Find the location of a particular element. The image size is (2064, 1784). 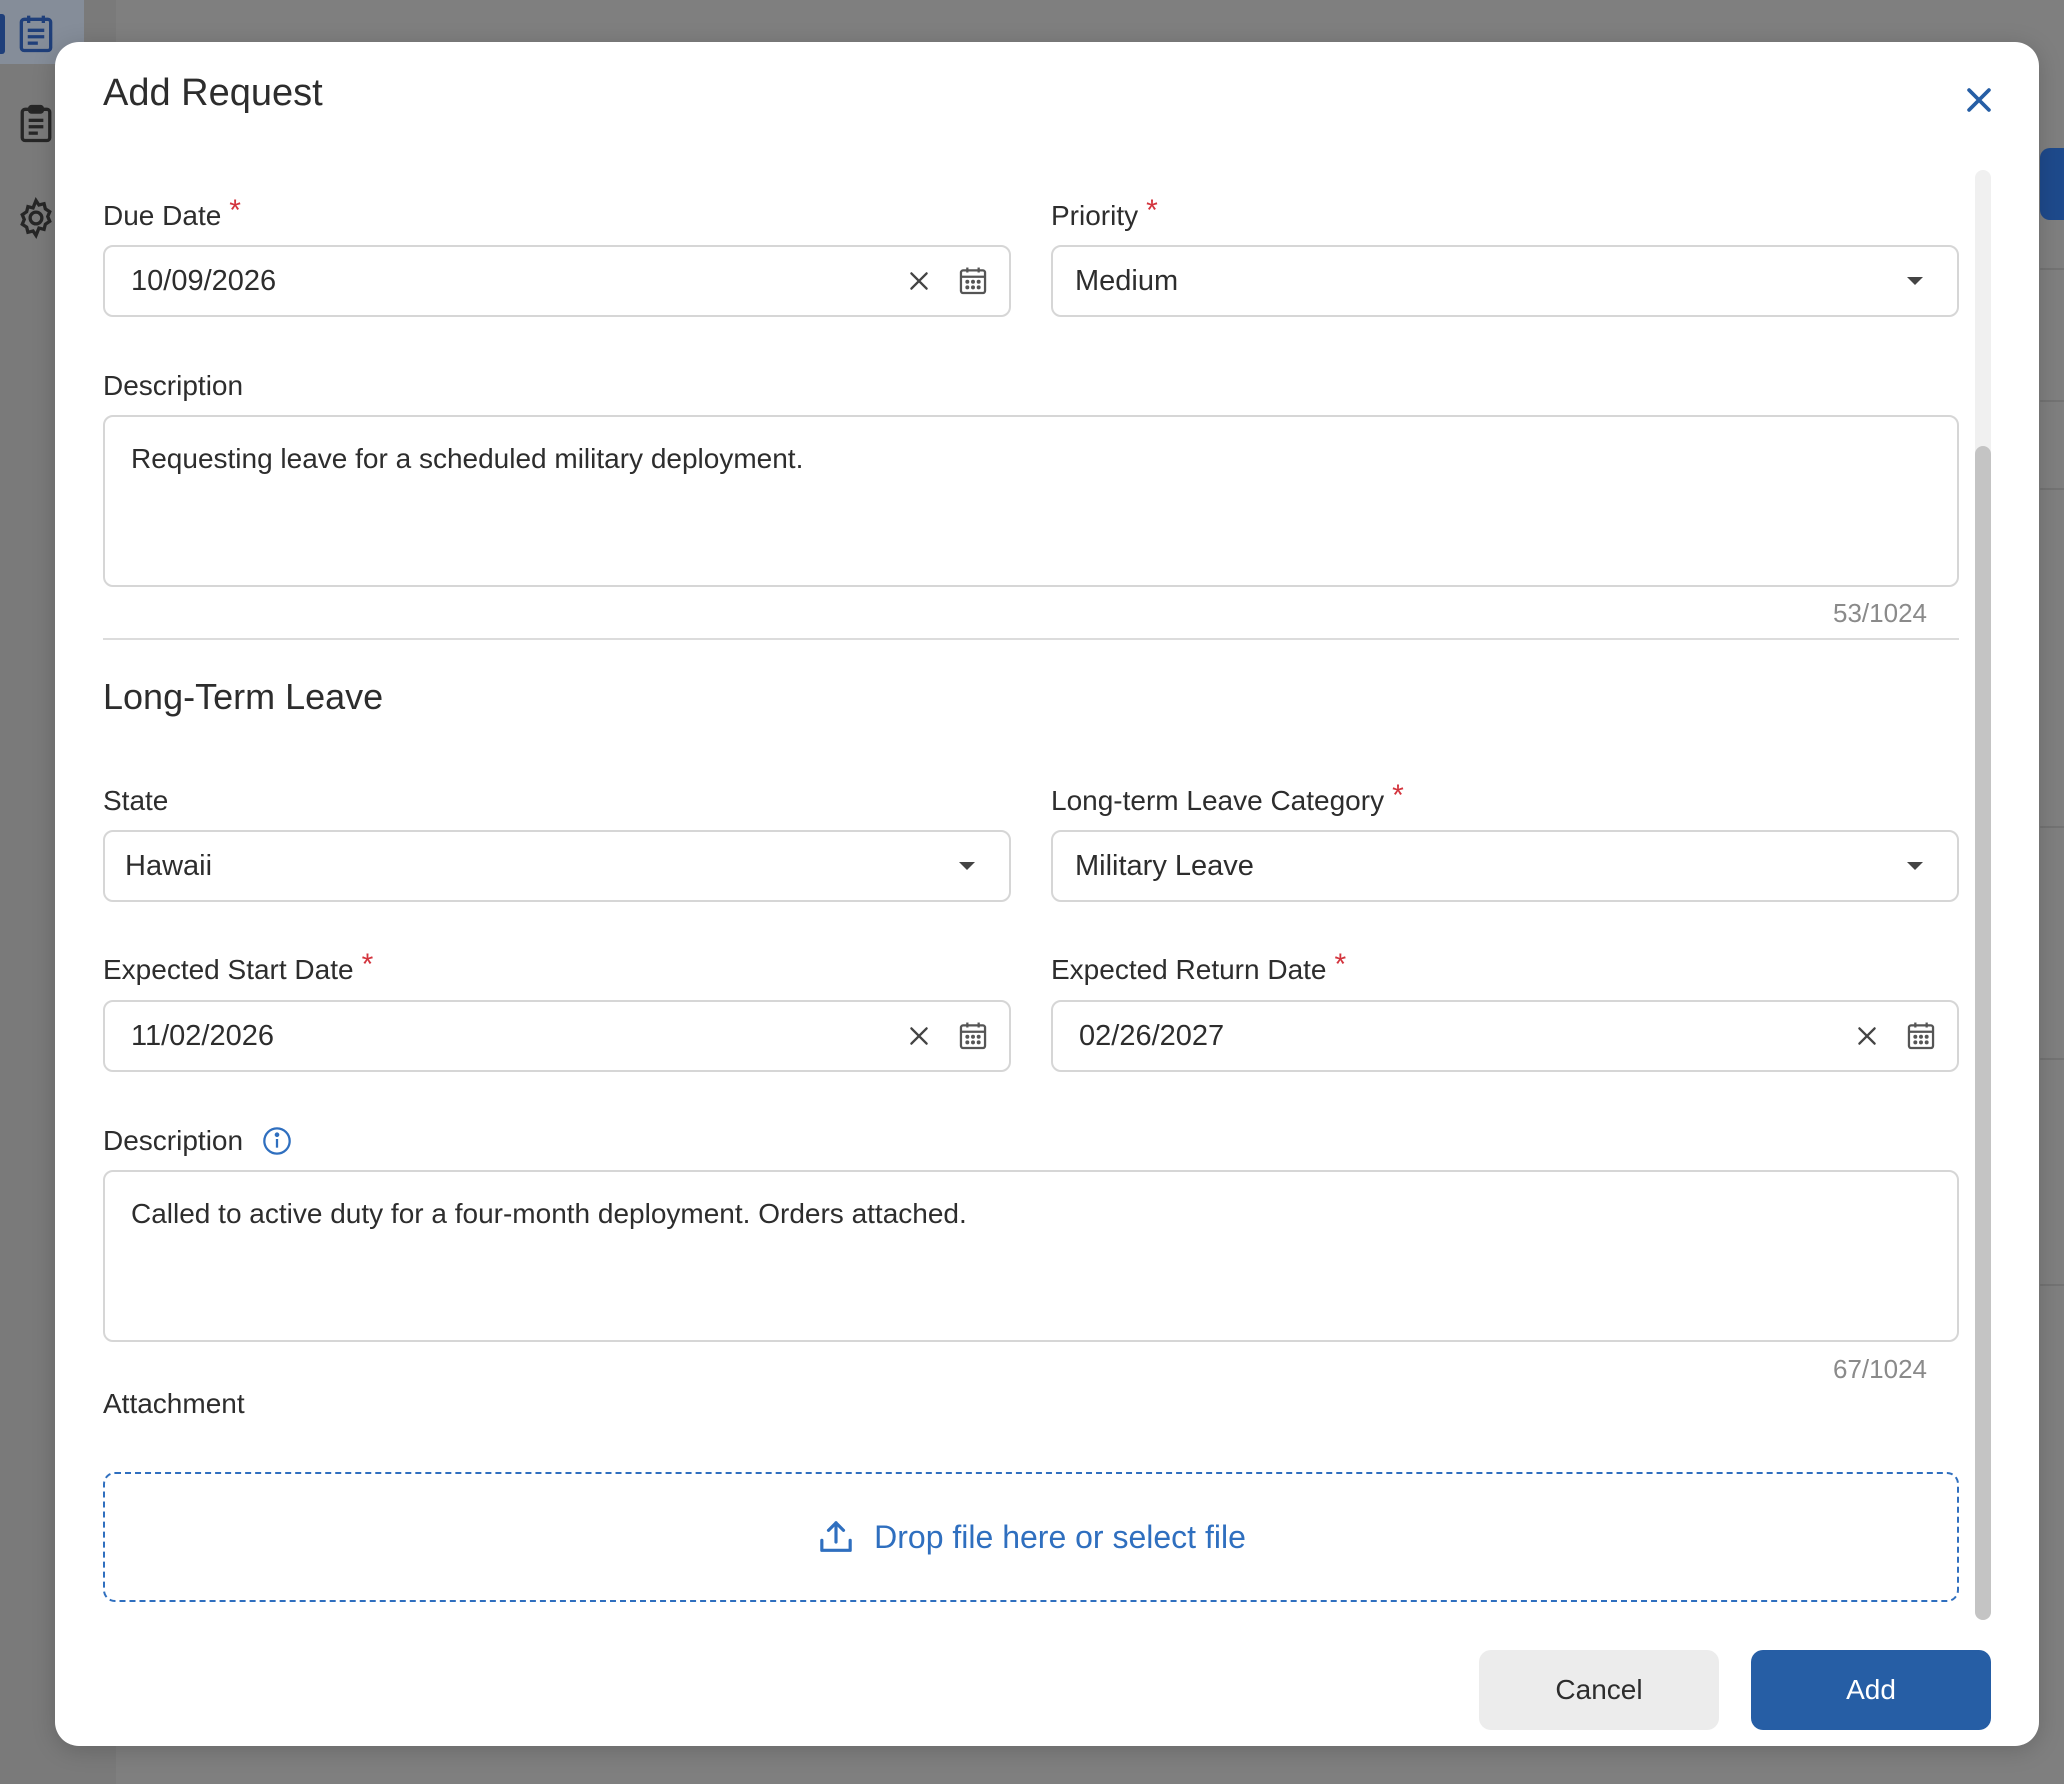

clipboard-icon is located at coordinates (36, 123).